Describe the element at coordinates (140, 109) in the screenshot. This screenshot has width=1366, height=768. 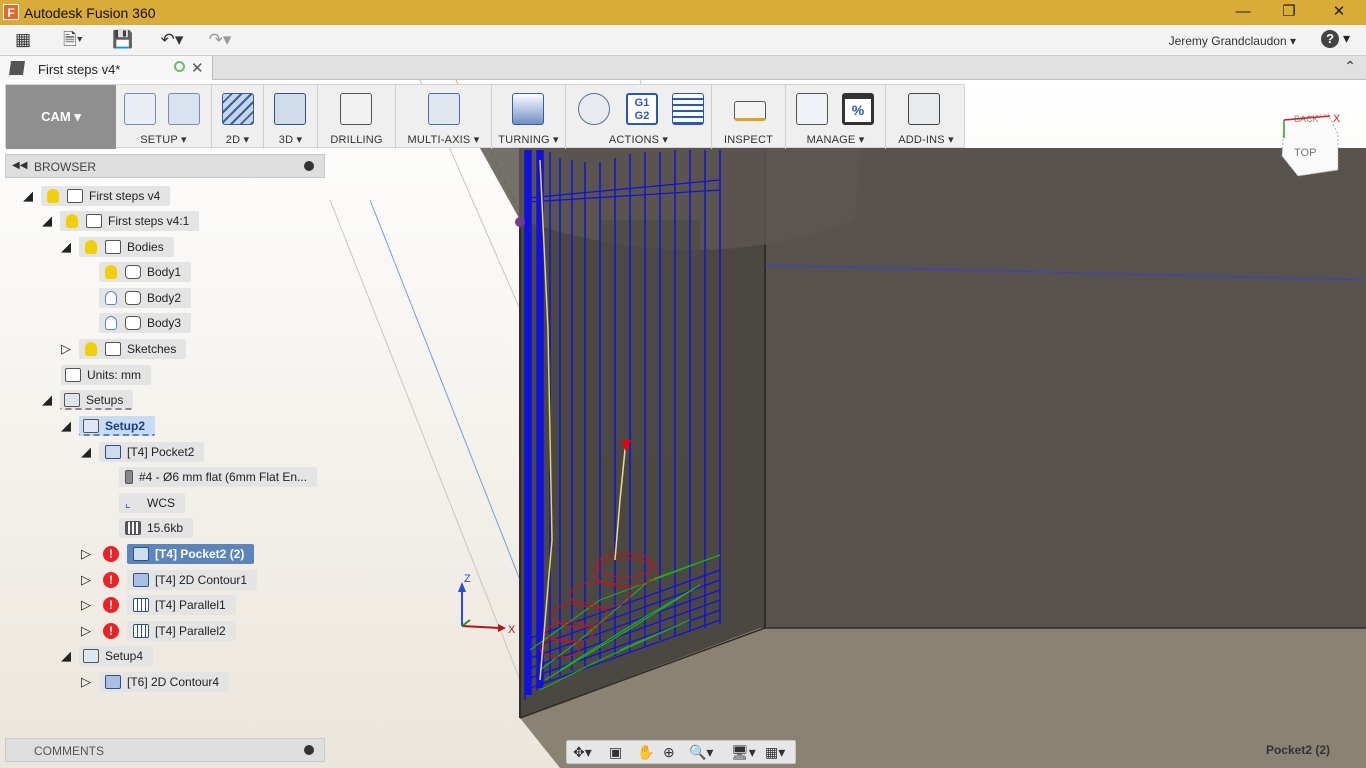
I see `setup-folder-icon` at that location.